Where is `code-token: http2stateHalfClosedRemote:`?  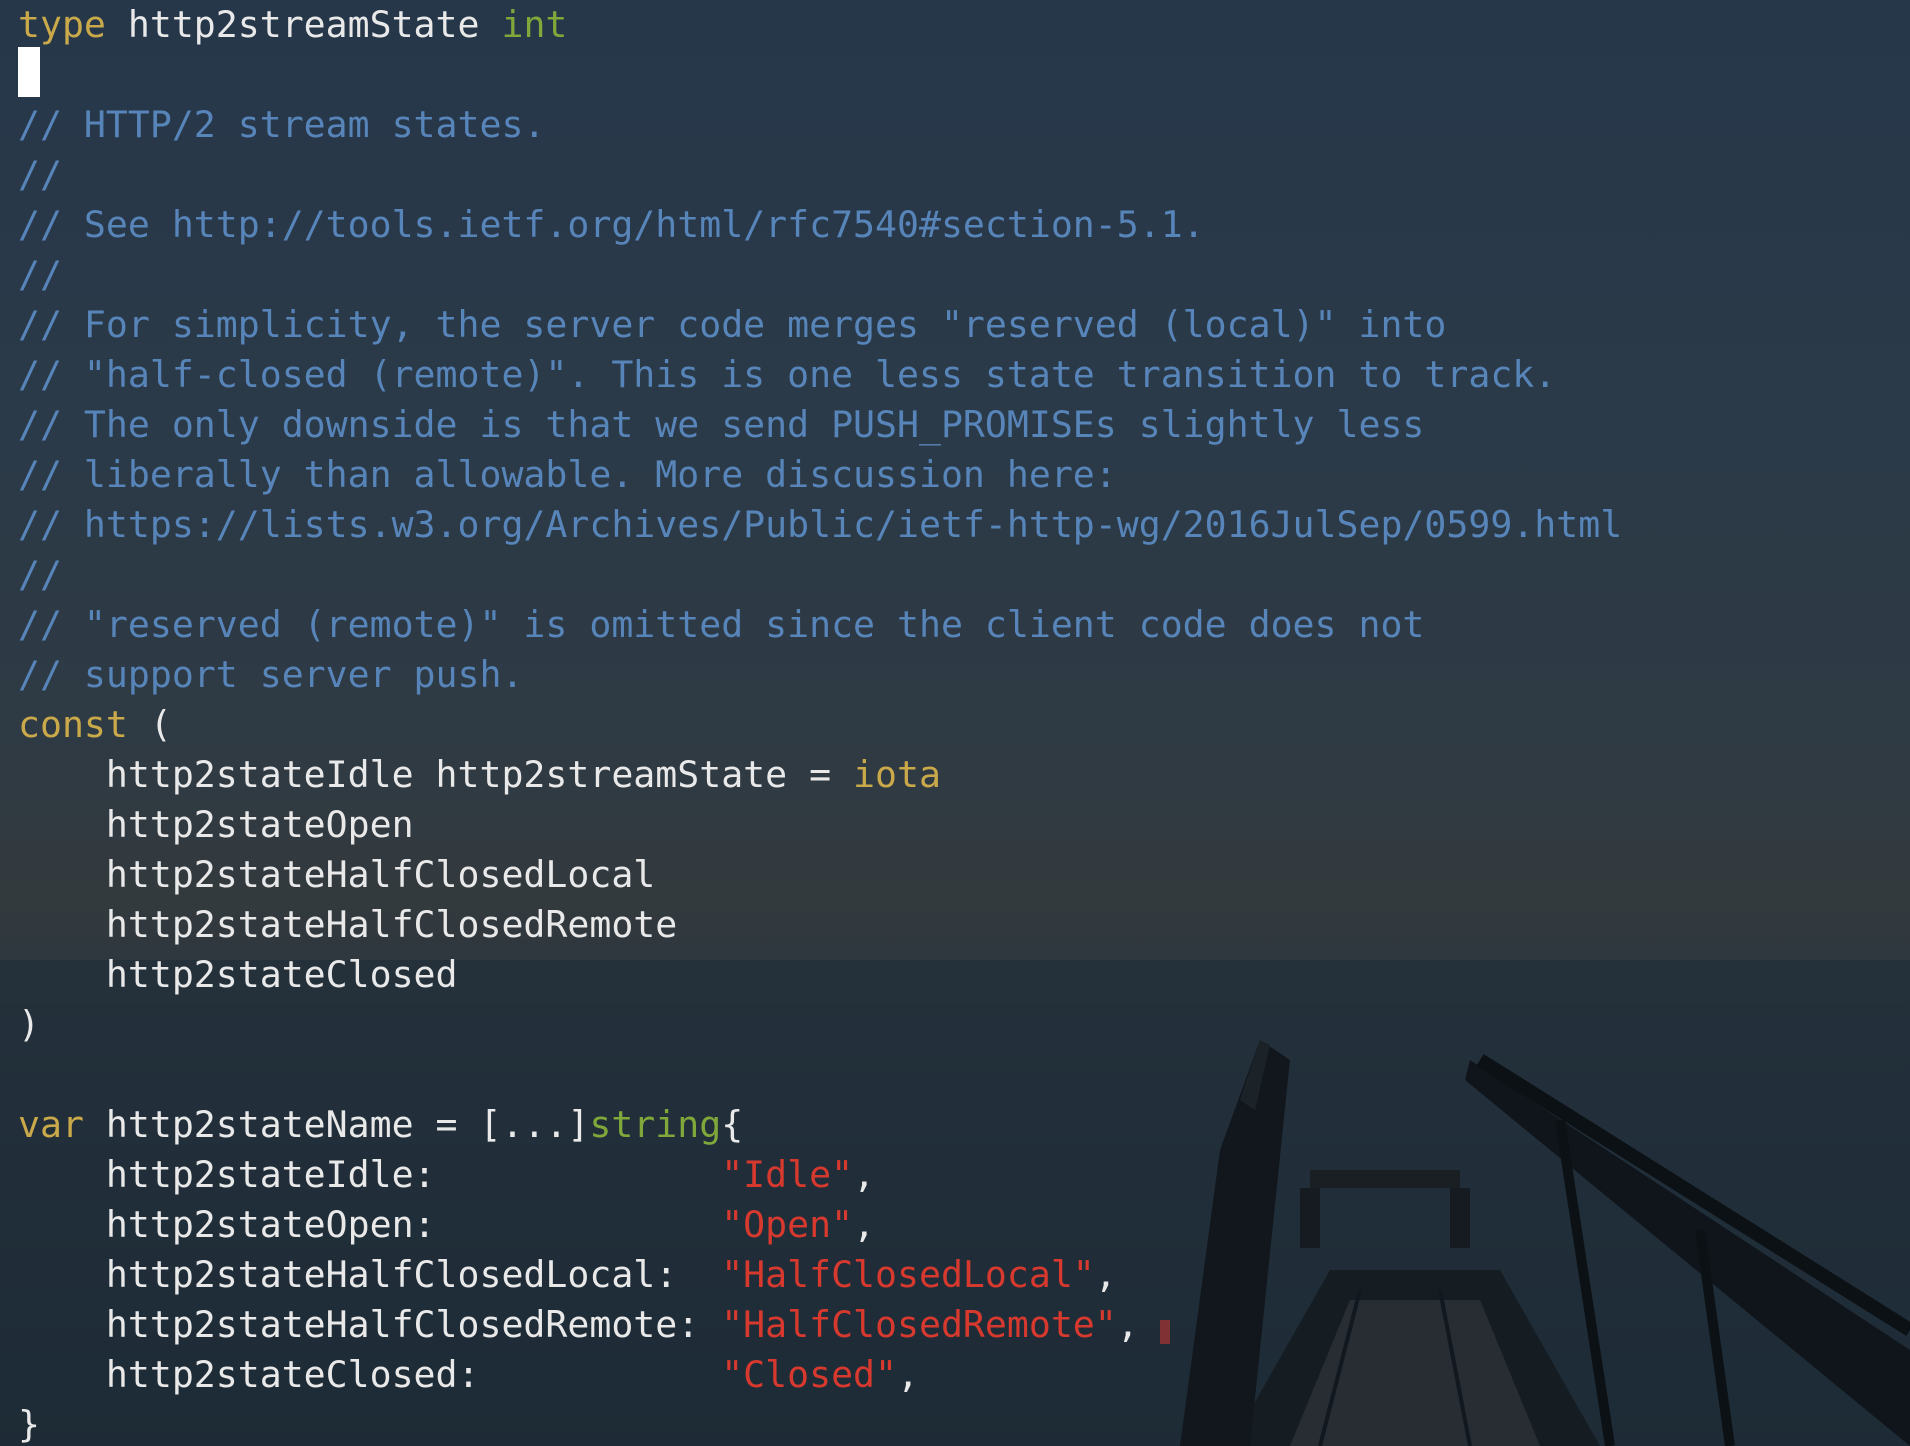 code-token: http2stateHalfClosedRemote: is located at coordinates (370, 1324).